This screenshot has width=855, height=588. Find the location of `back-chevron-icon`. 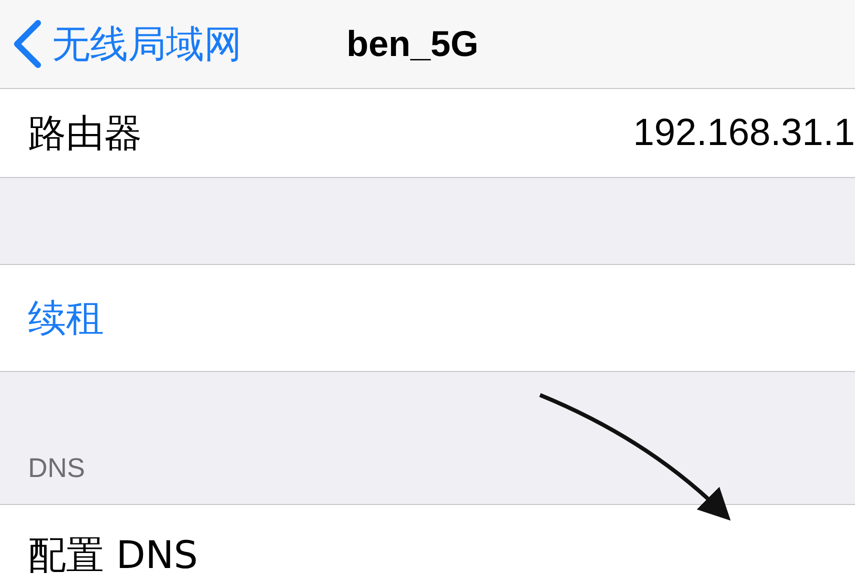

back-chevron-icon is located at coordinates (27, 44).